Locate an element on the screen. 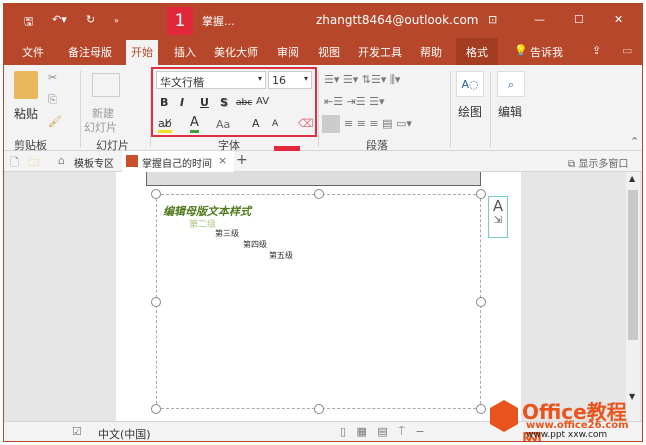  tab-beautify: 美化大师 is located at coordinates (236, 52).